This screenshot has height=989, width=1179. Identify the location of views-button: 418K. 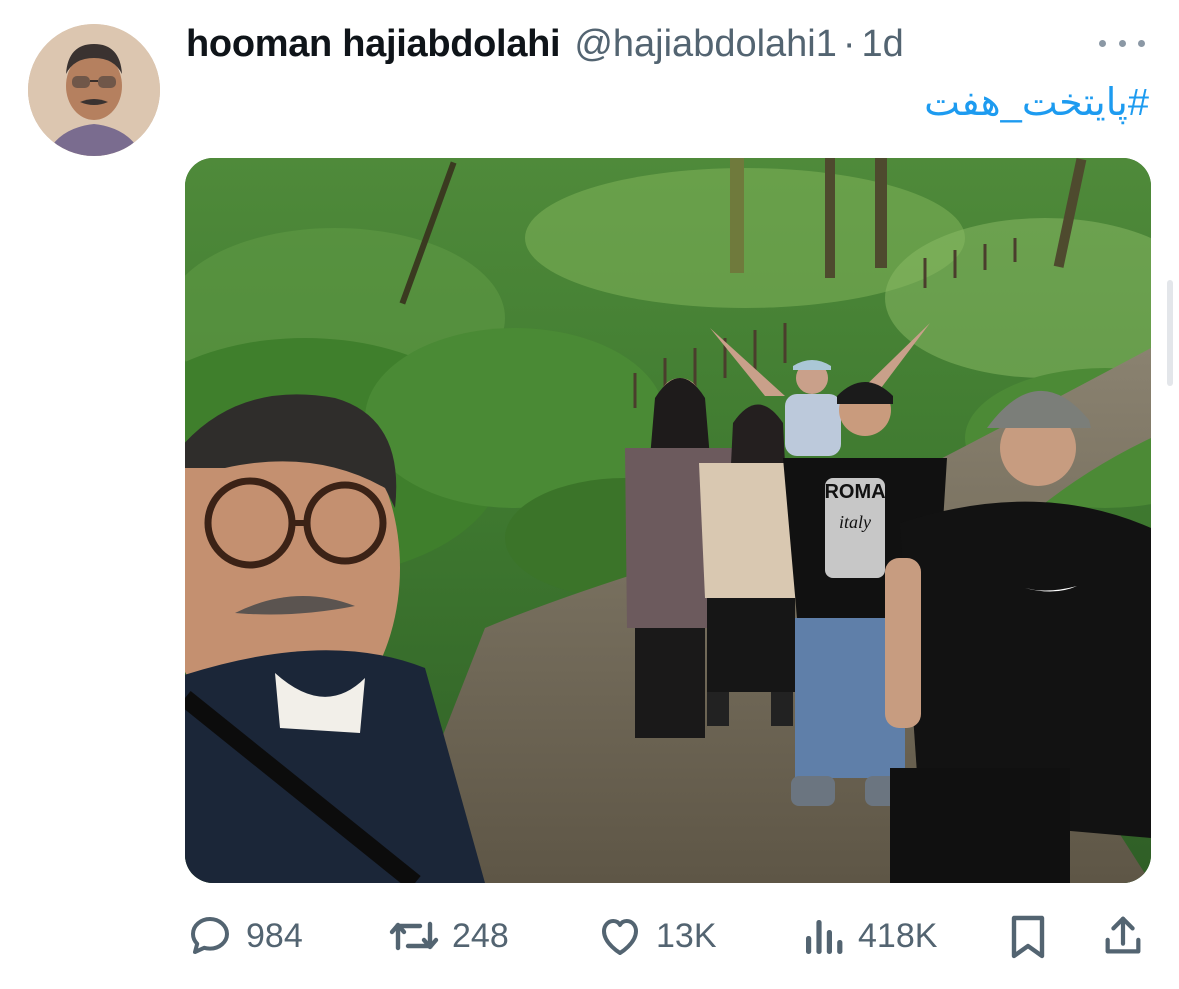
(869, 936).